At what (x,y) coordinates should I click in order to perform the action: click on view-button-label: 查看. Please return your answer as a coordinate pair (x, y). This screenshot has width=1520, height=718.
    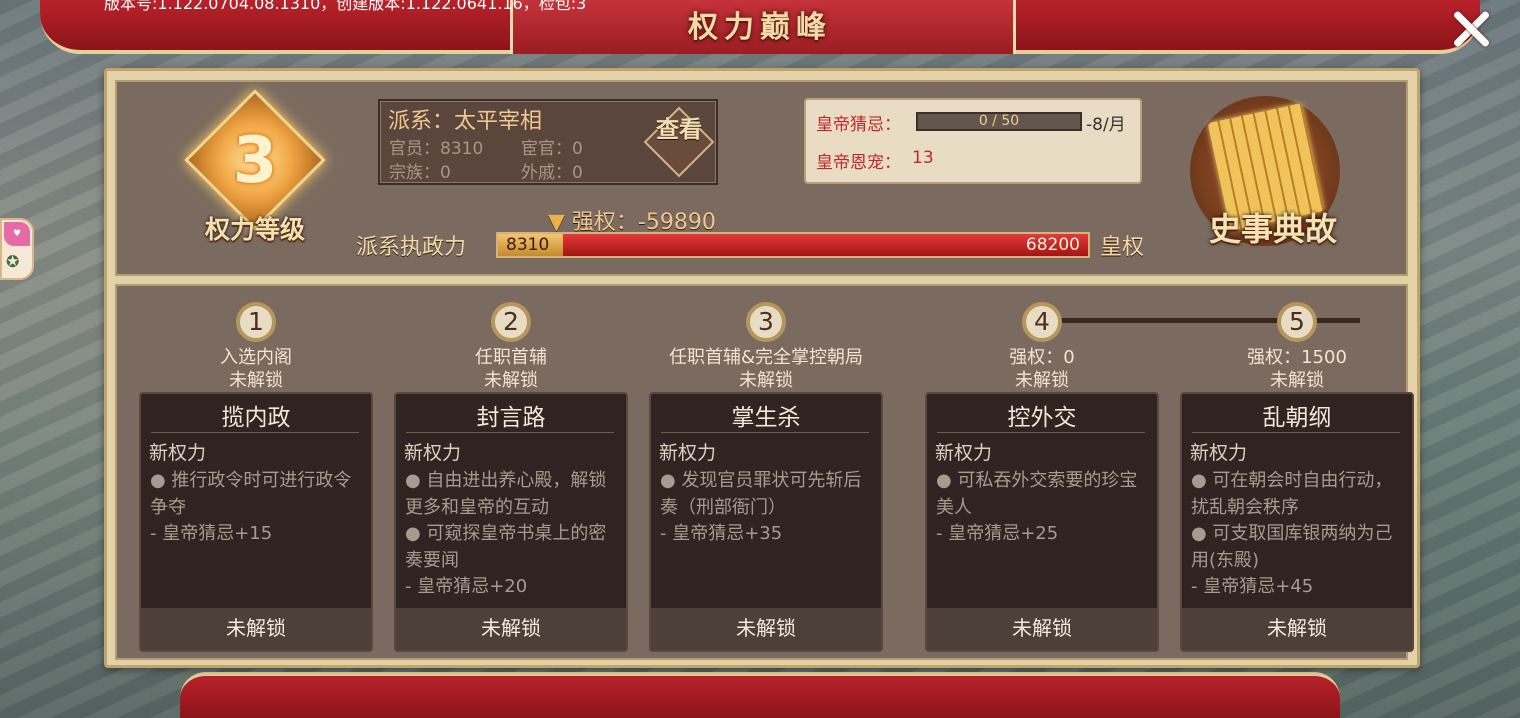
    Looking at the image, I should click on (679, 129).